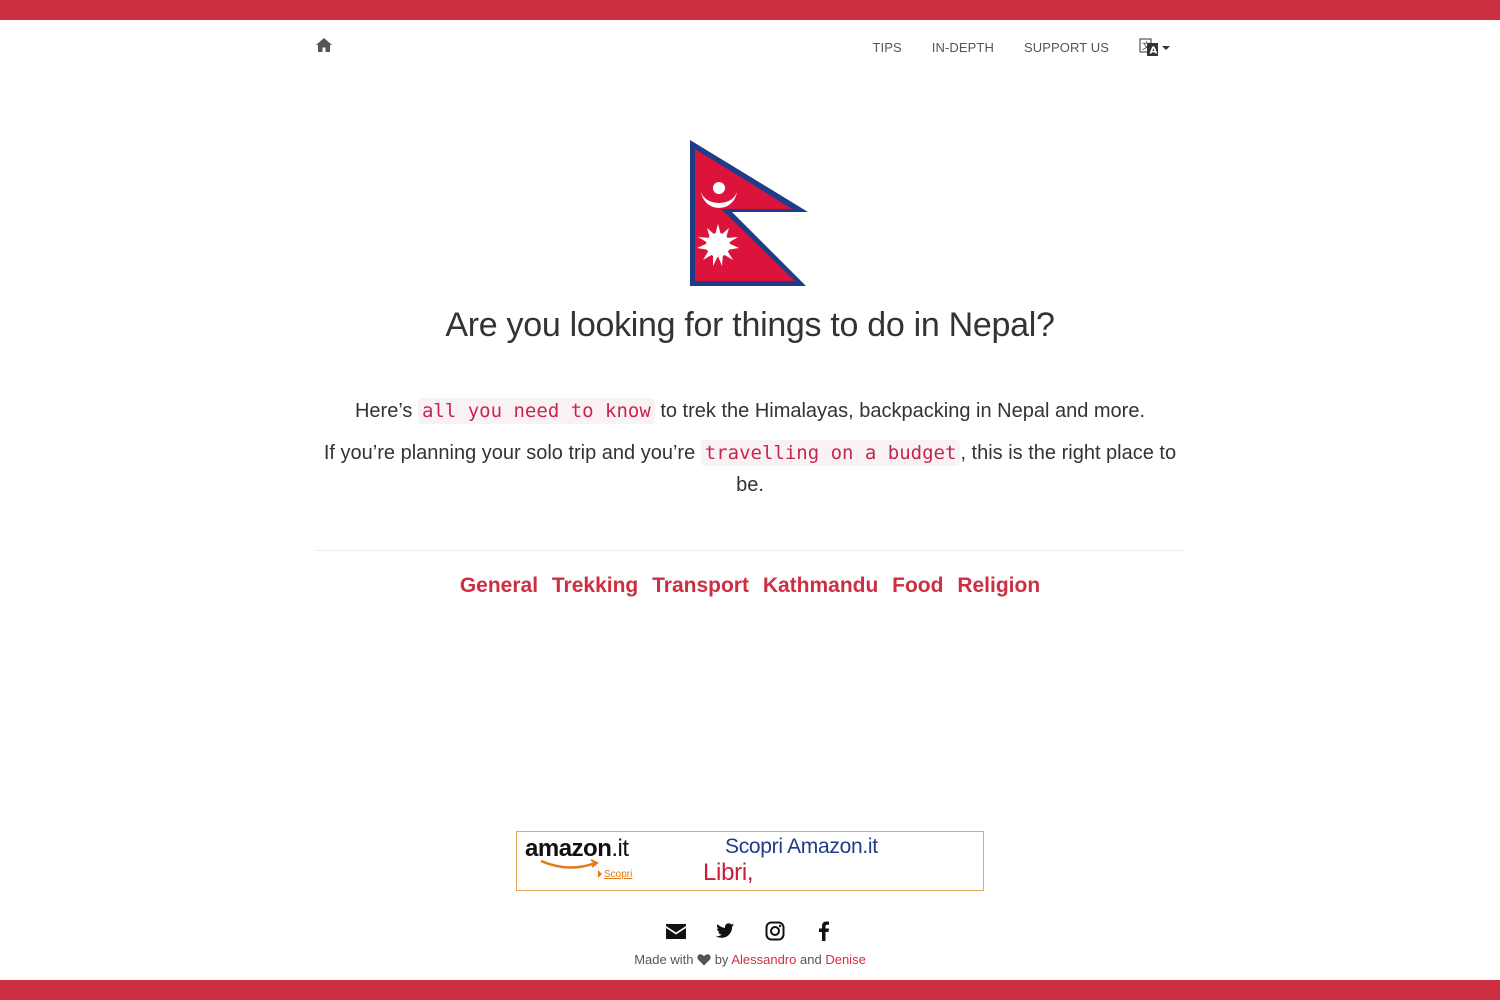 The height and width of the screenshot is (1000, 1500). I want to click on author-denise-link: Denise, so click(845, 959).